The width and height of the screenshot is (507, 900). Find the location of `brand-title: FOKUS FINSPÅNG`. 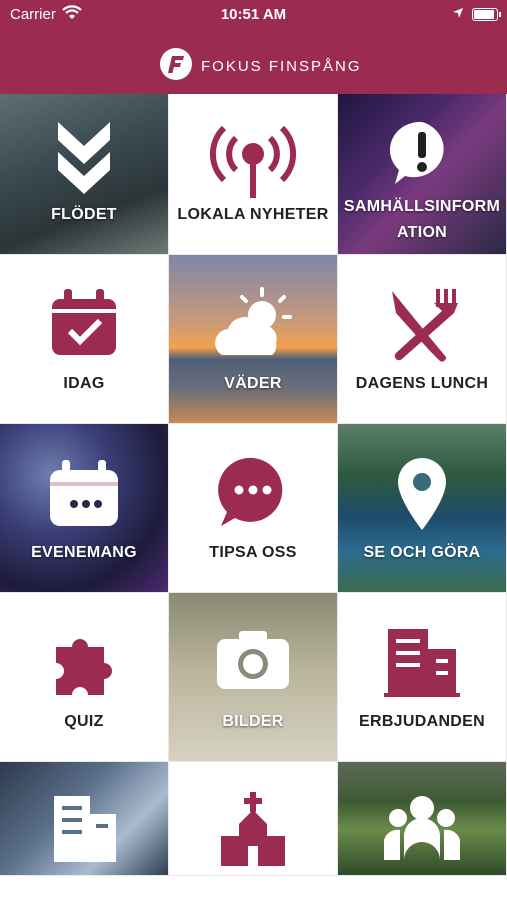

brand-title: FOKUS FINSPÅNG is located at coordinates (281, 66).